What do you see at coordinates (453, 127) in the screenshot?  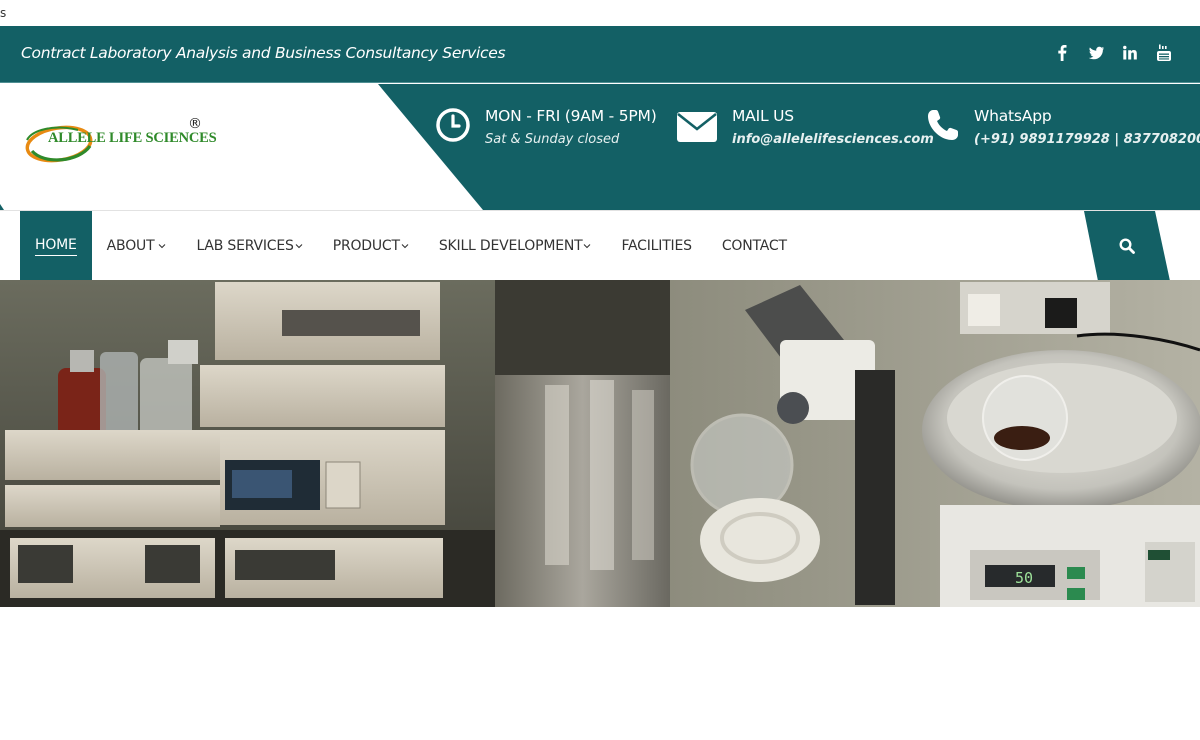 I see `clock-icon` at bounding box center [453, 127].